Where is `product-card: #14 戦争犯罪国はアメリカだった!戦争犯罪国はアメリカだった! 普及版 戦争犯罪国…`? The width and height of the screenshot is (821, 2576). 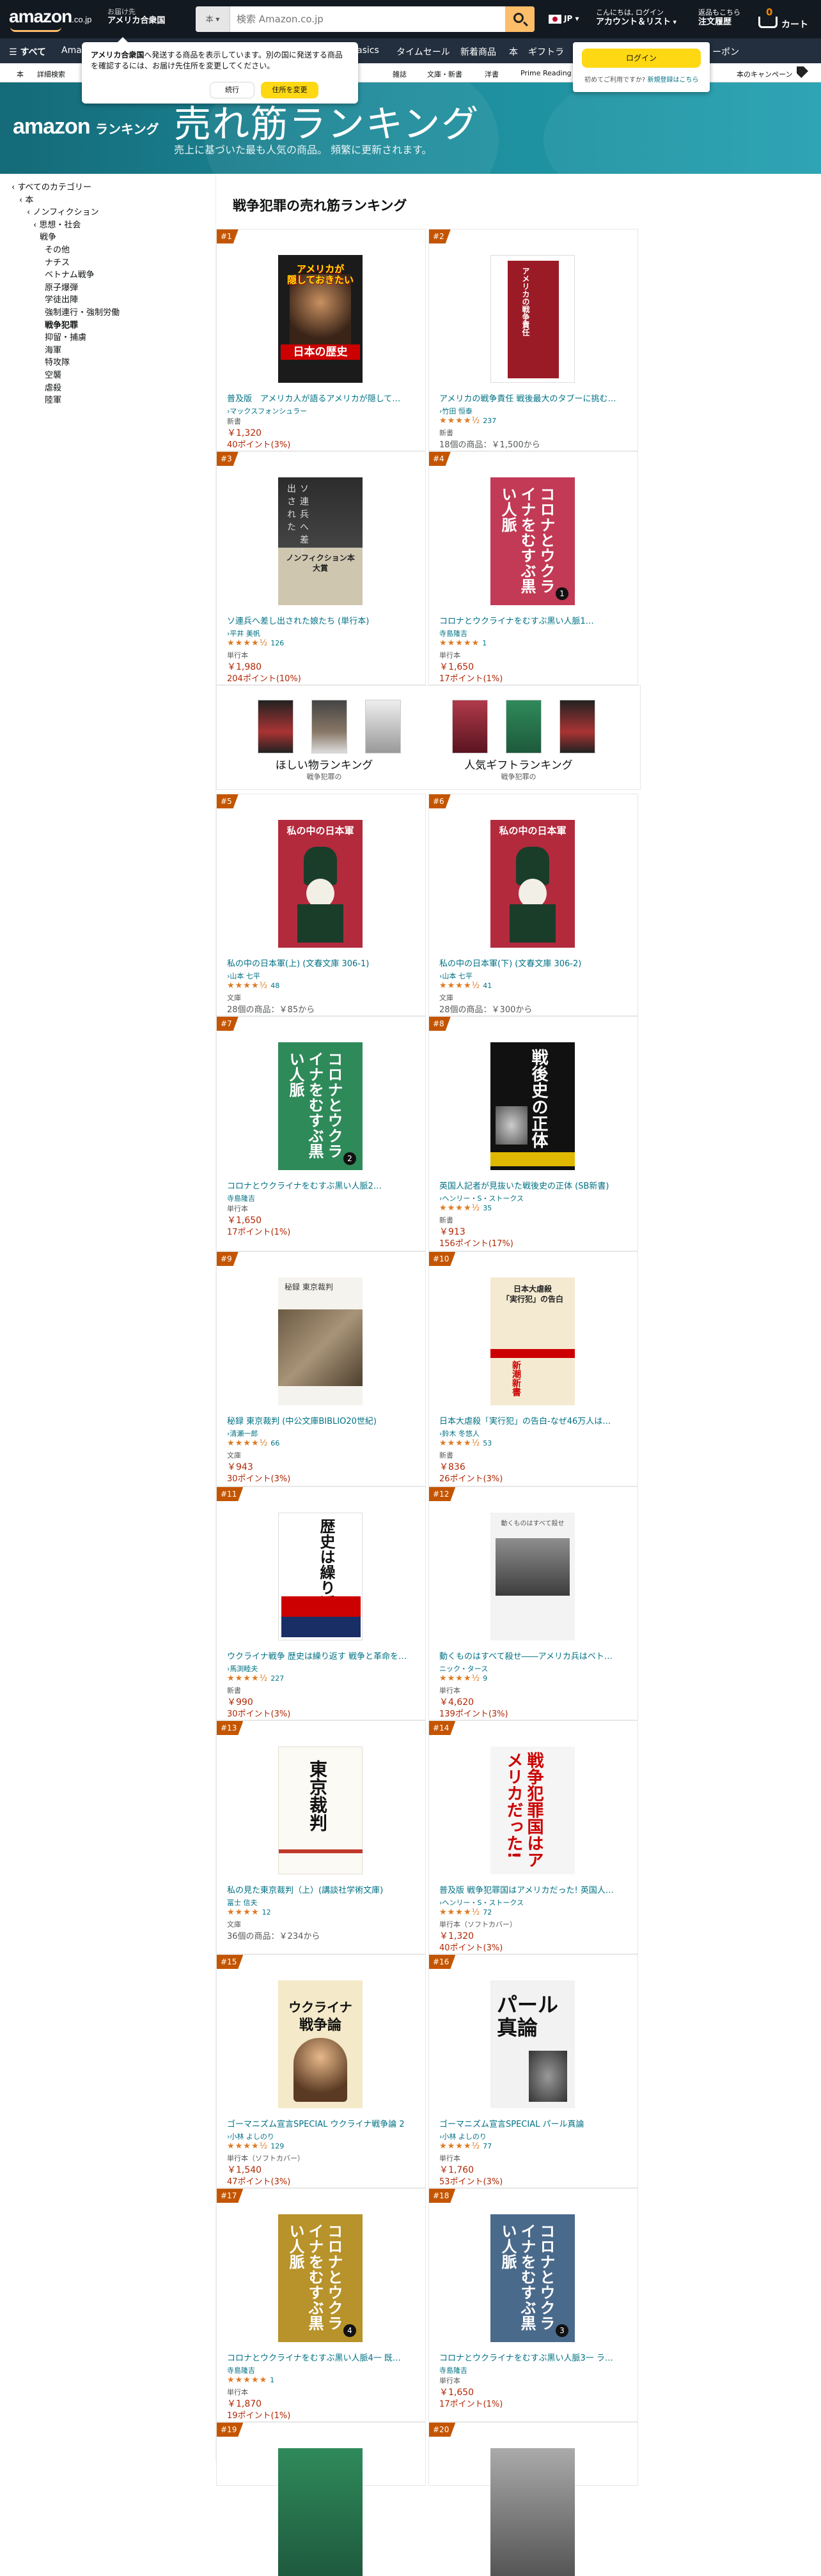 product-card: #14 戦争犯罪国はアメリカだった!戦争犯罪国はアメリカだった! 普及版 戦争犯罪国… is located at coordinates (533, 1837).